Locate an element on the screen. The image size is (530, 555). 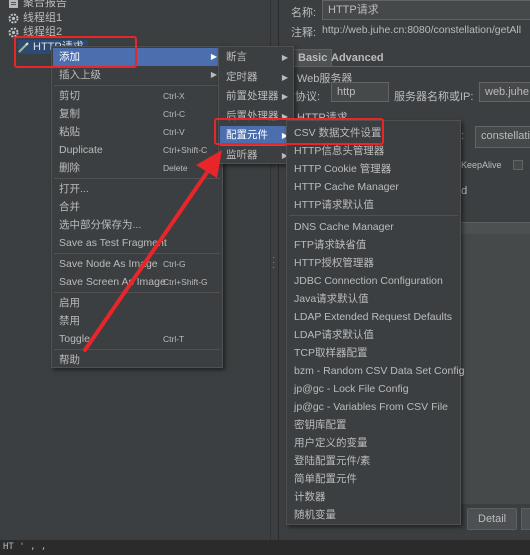
annotation-arrow is located at coordinates (152, 251).